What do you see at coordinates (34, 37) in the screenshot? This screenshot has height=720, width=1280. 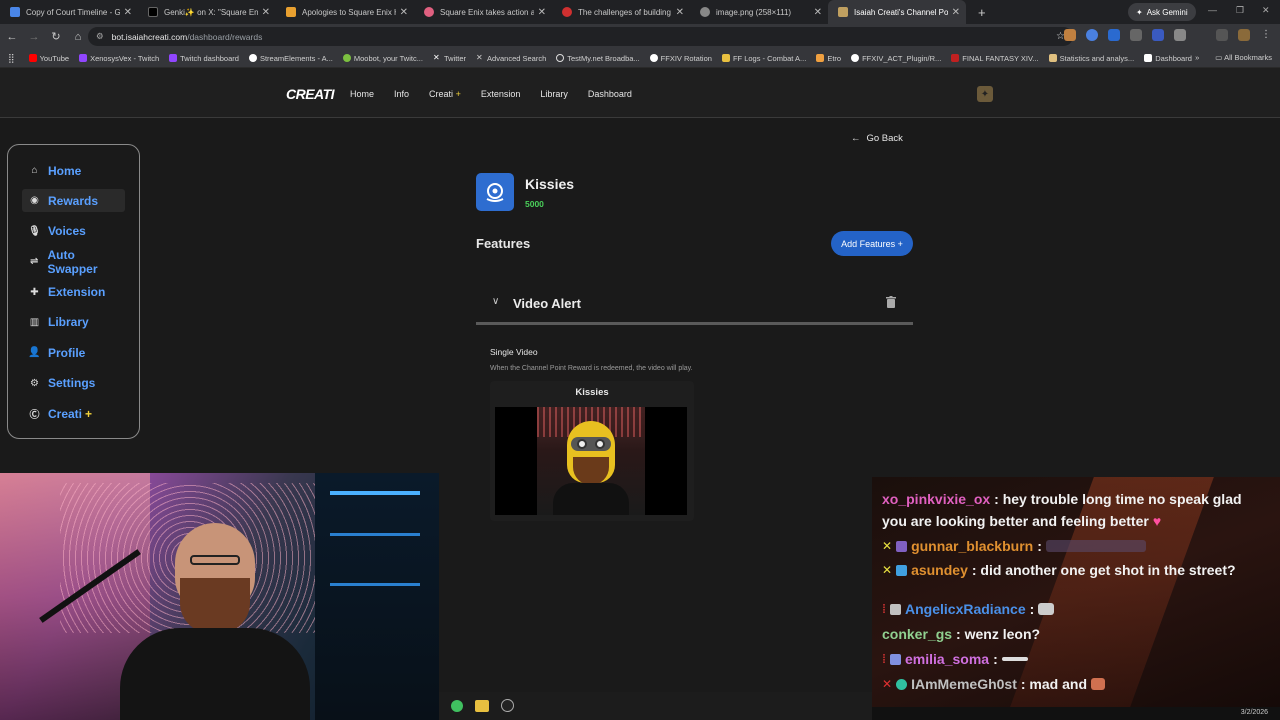 I see `forward-icon: →` at bounding box center [34, 37].